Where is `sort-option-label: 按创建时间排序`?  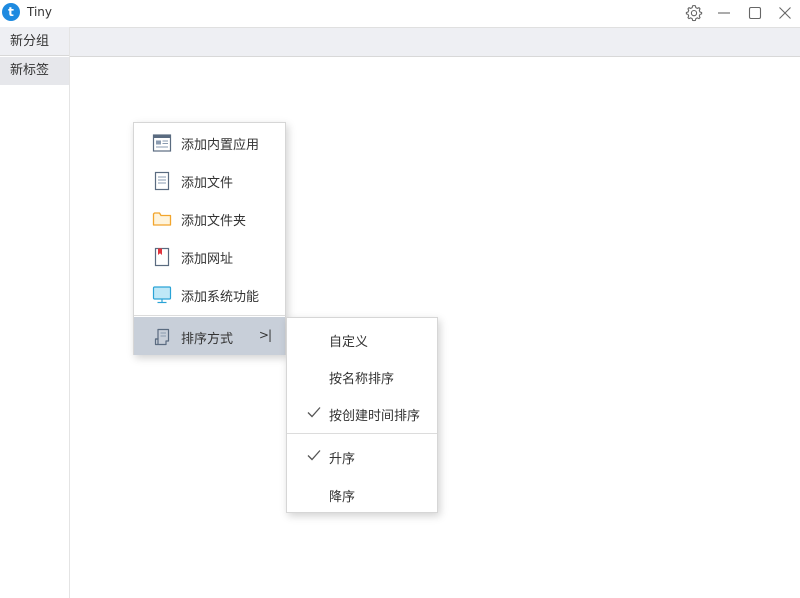
sort-option-label: 按创建时间排序 is located at coordinates (375, 416).